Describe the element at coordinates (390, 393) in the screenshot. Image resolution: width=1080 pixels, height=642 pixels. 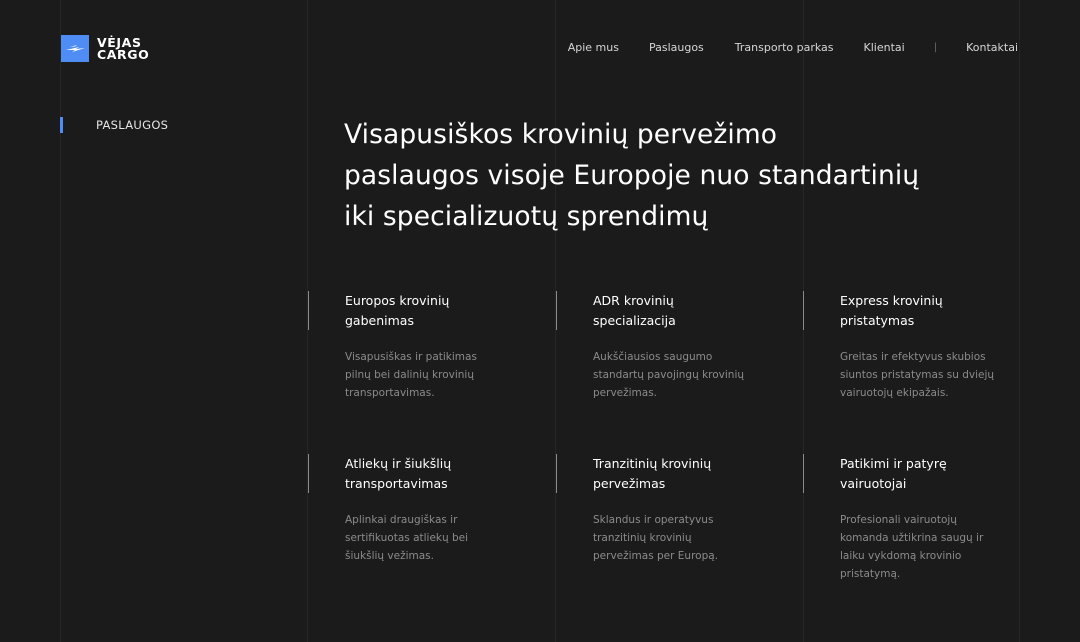
I see `service-desc-line: transportavimas.` at that location.